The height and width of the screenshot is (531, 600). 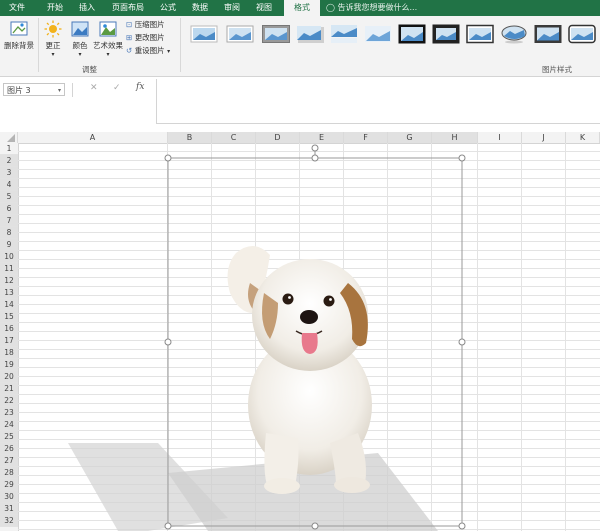 What do you see at coordinates (500, 137) in the screenshot?
I see `column-header-i: I` at bounding box center [500, 137].